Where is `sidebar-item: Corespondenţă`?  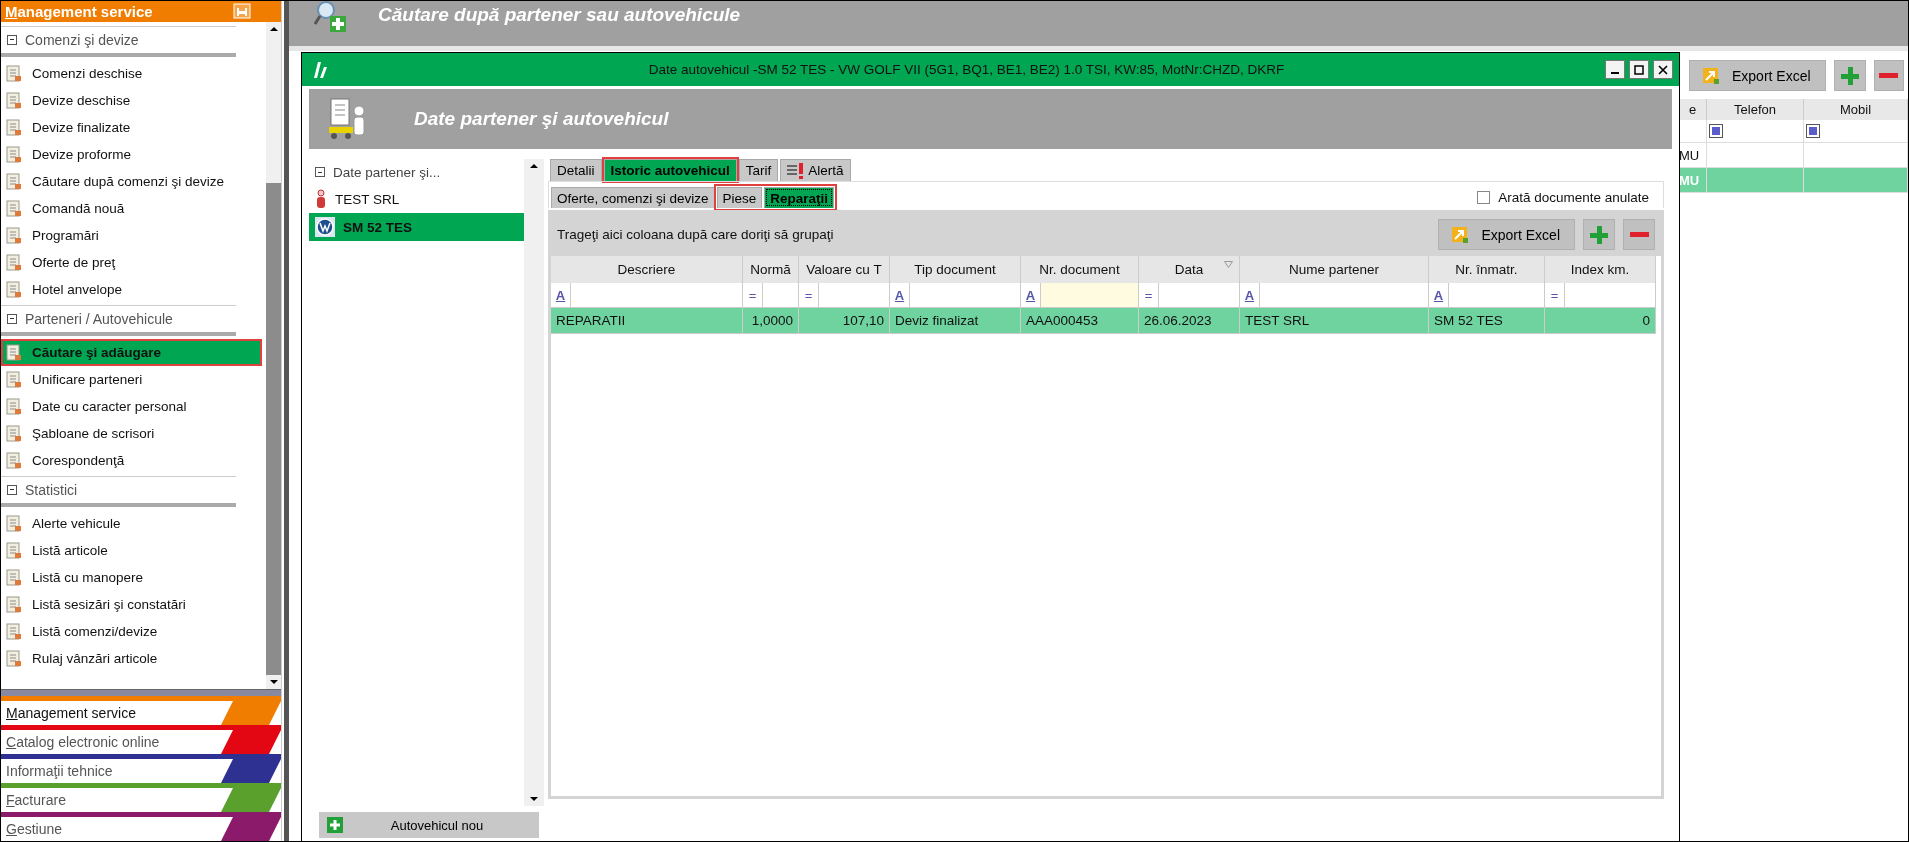 sidebar-item: Corespondenţă is located at coordinates (131, 460).